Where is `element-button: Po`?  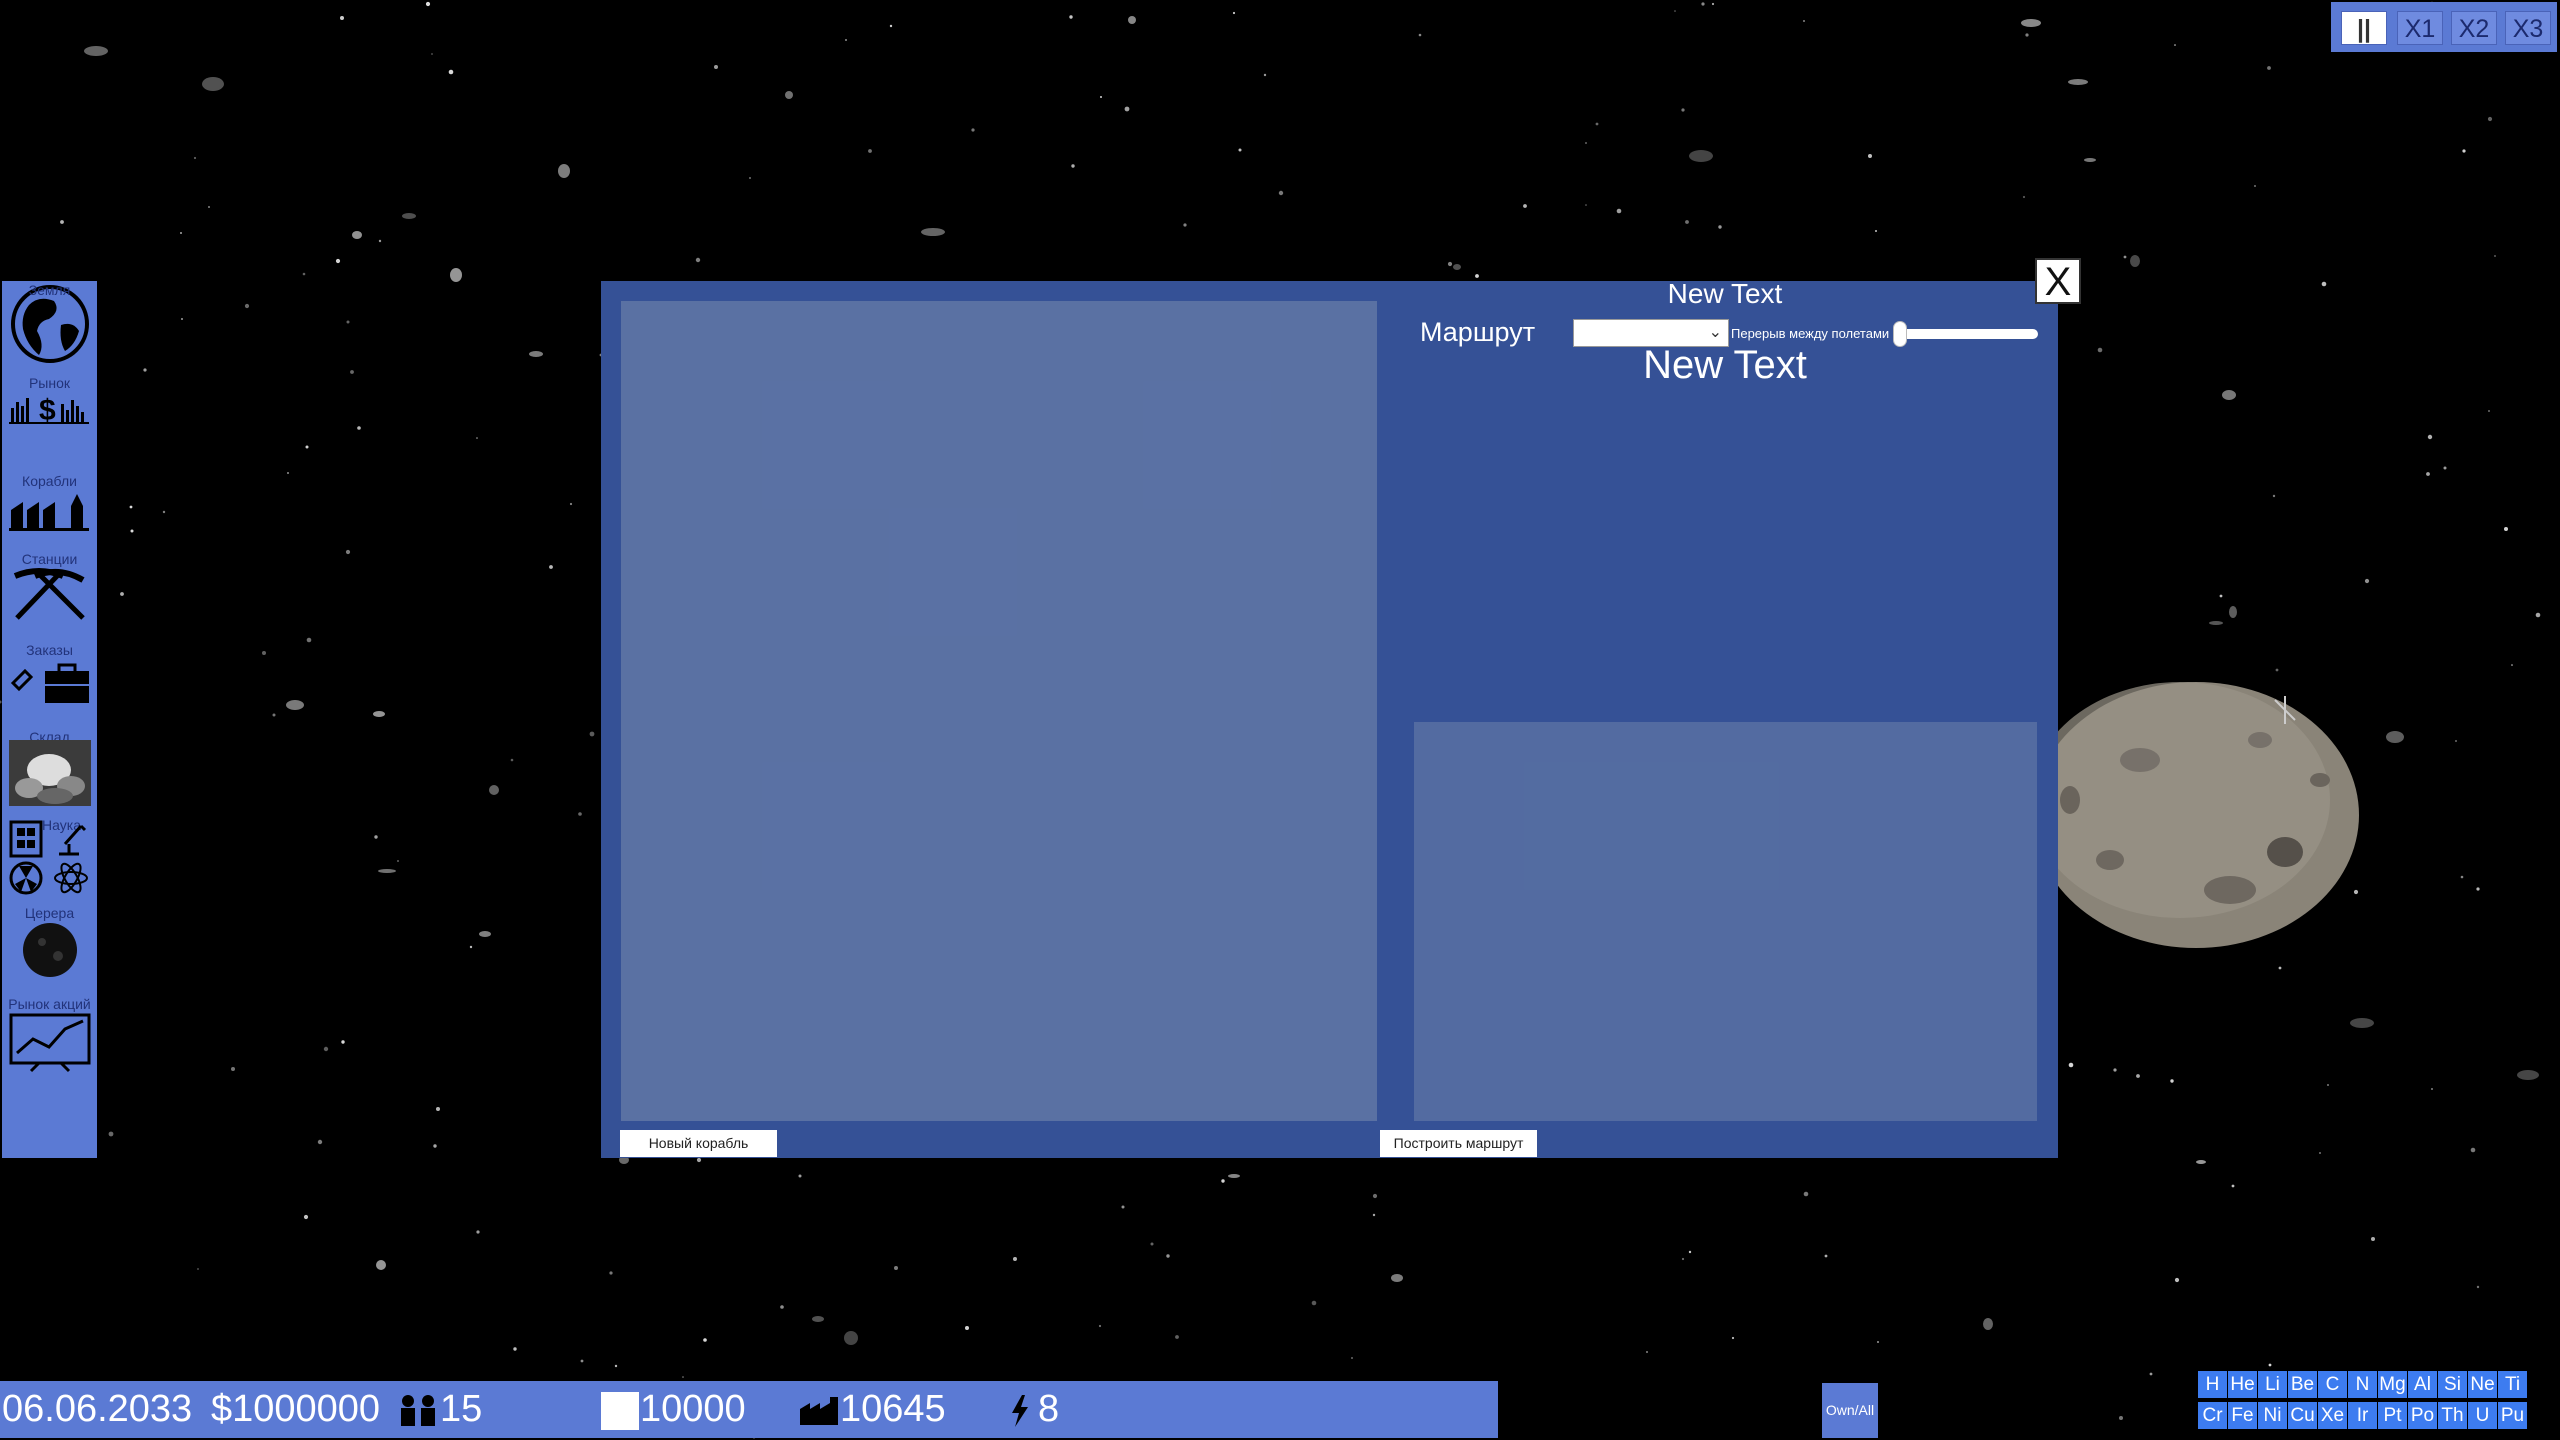
element-button: Po is located at coordinates (2422, 1415).